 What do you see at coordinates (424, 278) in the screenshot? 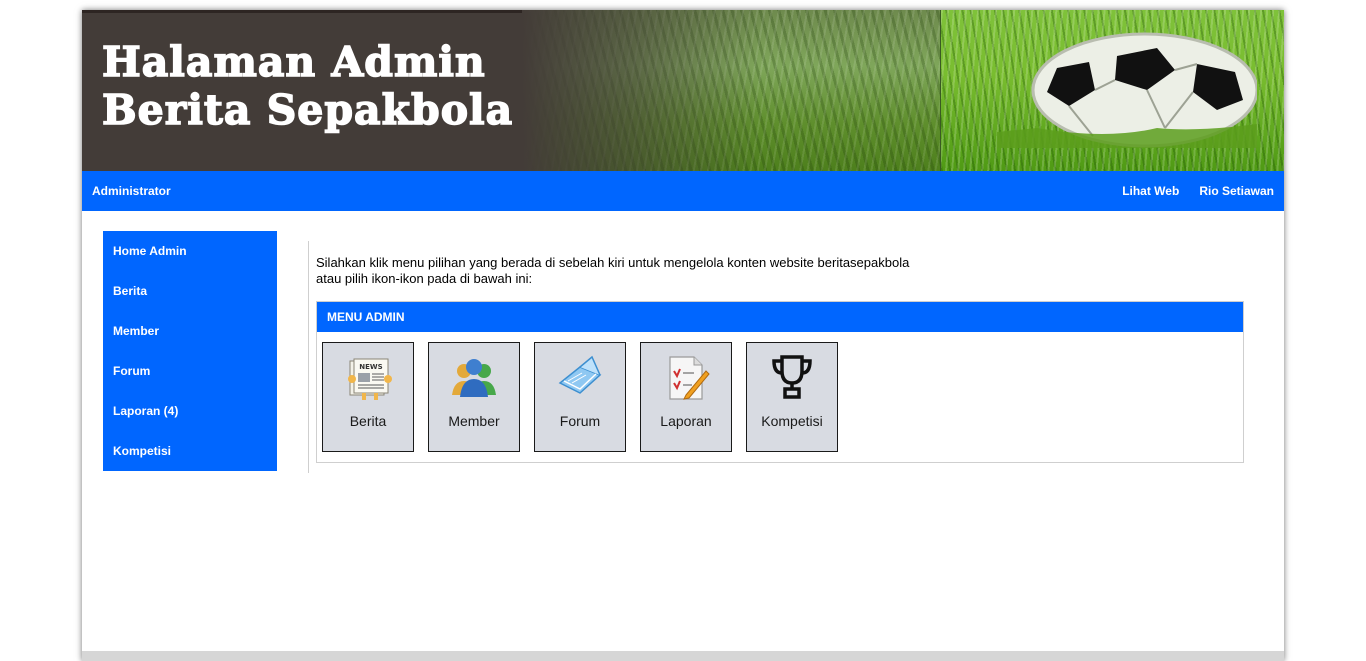
I see `intro-line-2: atau pilih ikon-ikon pada di bawah ini:` at bounding box center [424, 278].